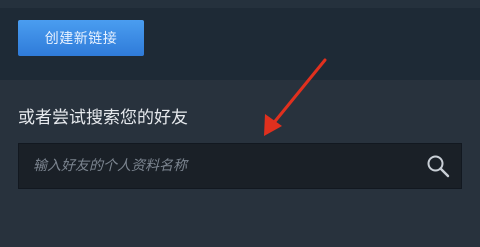 Image resolution: width=480 pixels, height=247 pixels. What do you see at coordinates (438, 166) in the screenshot?
I see `search-icon` at bounding box center [438, 166].